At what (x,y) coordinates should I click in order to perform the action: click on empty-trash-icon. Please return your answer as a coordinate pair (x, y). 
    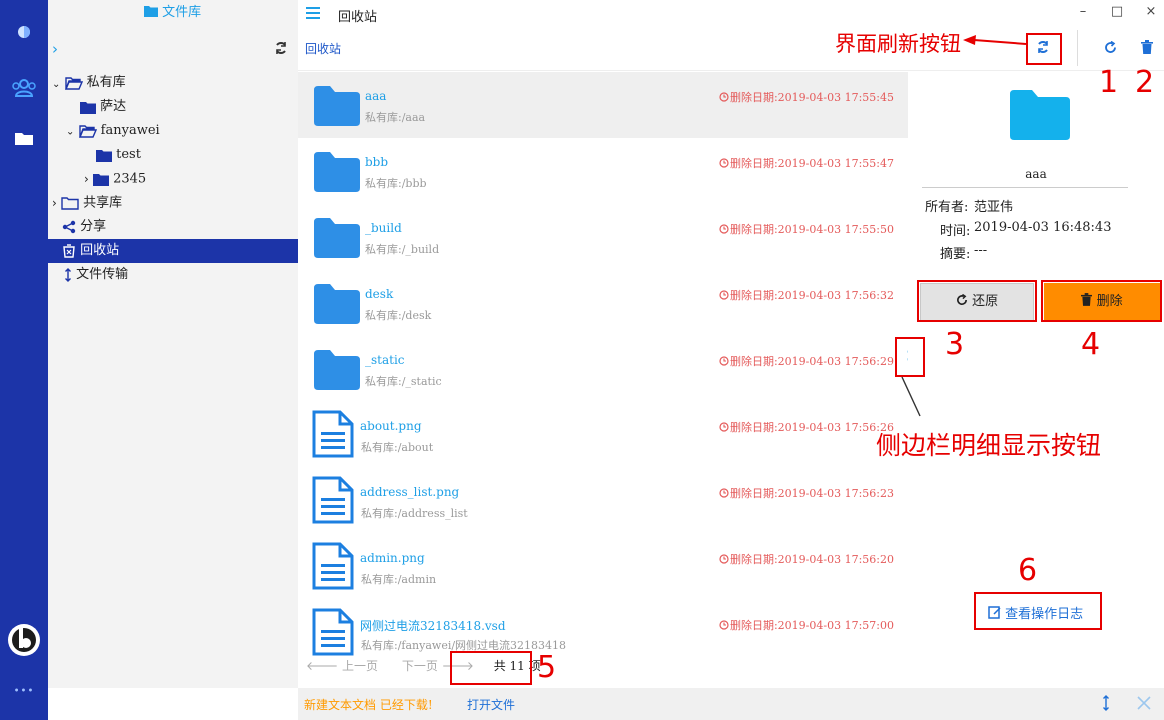
    Looking at the image, I should click on (1147, 48).